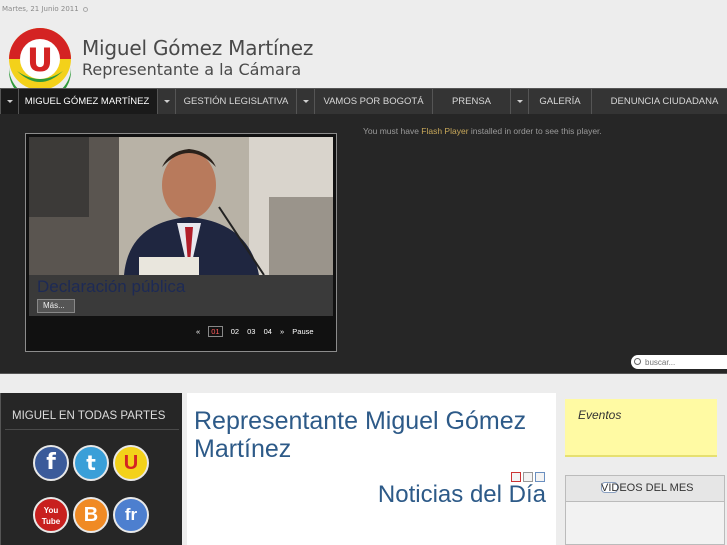  What do you see at coordinates (91, 515) in the screenshot?
I see `blogger-icon: B` at bounding box center [91, 515].